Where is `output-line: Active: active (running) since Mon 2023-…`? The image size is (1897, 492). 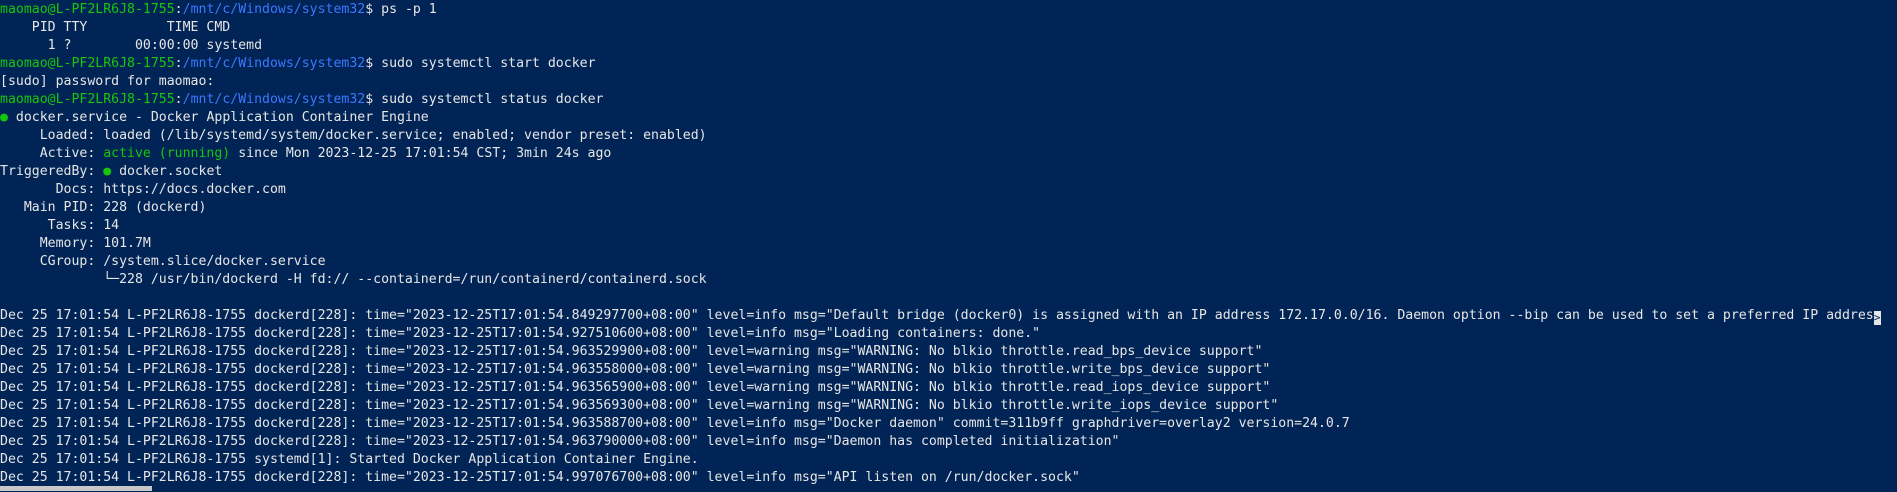 output-line: Active: active (running) since Mon 2023-… is located at coordinates (948, 154).